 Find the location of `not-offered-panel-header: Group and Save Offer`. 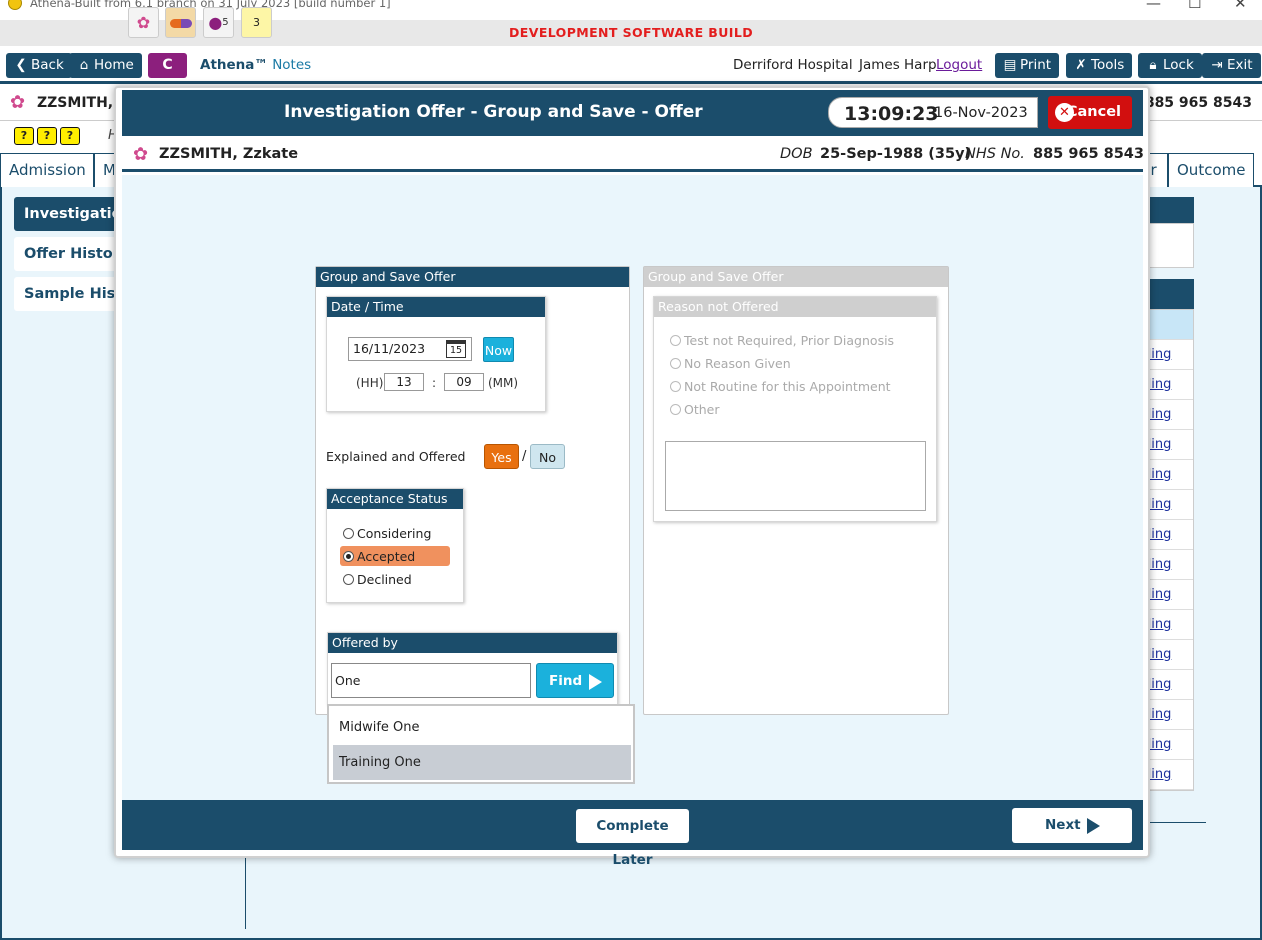

not-offered-panel-header: Group and Save Offer is located at coordinates (796, 277).